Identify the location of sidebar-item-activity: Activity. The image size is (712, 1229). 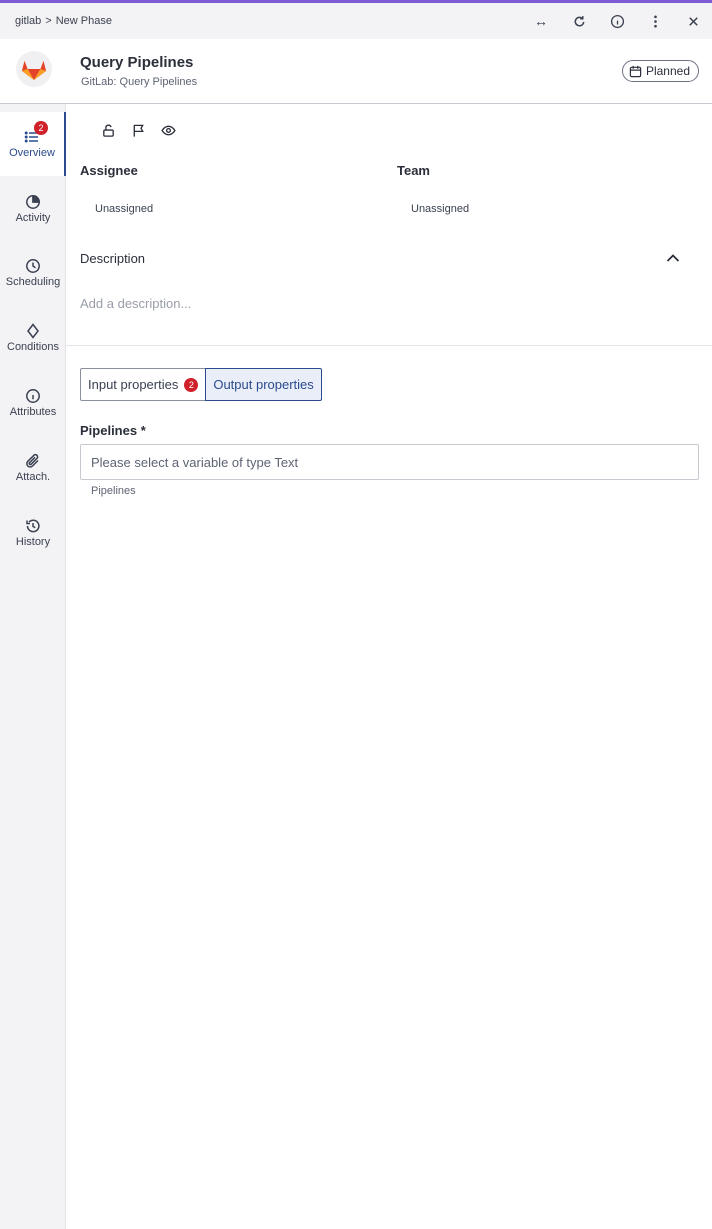
(33, 209).